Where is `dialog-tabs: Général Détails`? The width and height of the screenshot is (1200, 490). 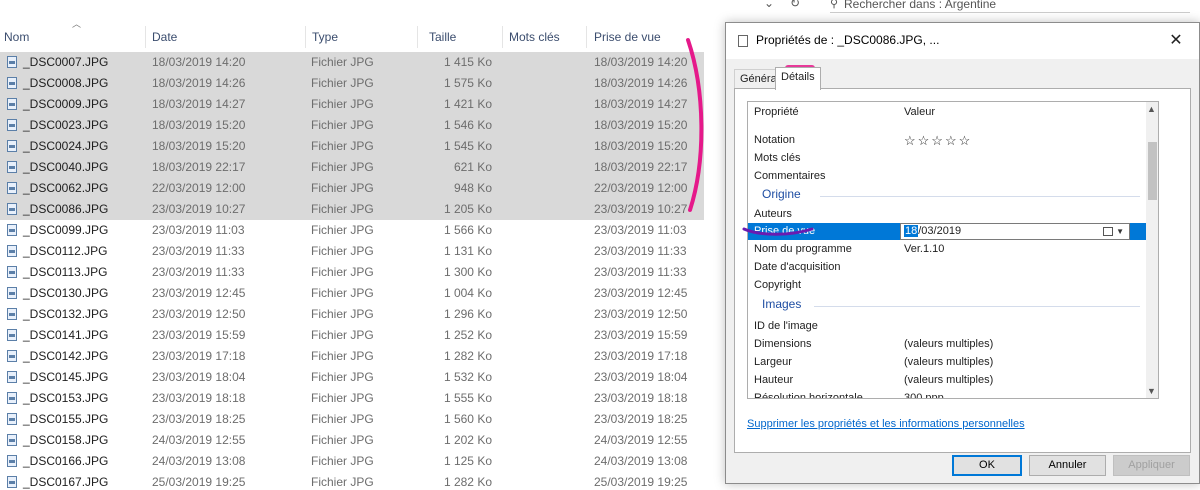 dialog-tabs: Général Détails is located at coordinates (964, 78).